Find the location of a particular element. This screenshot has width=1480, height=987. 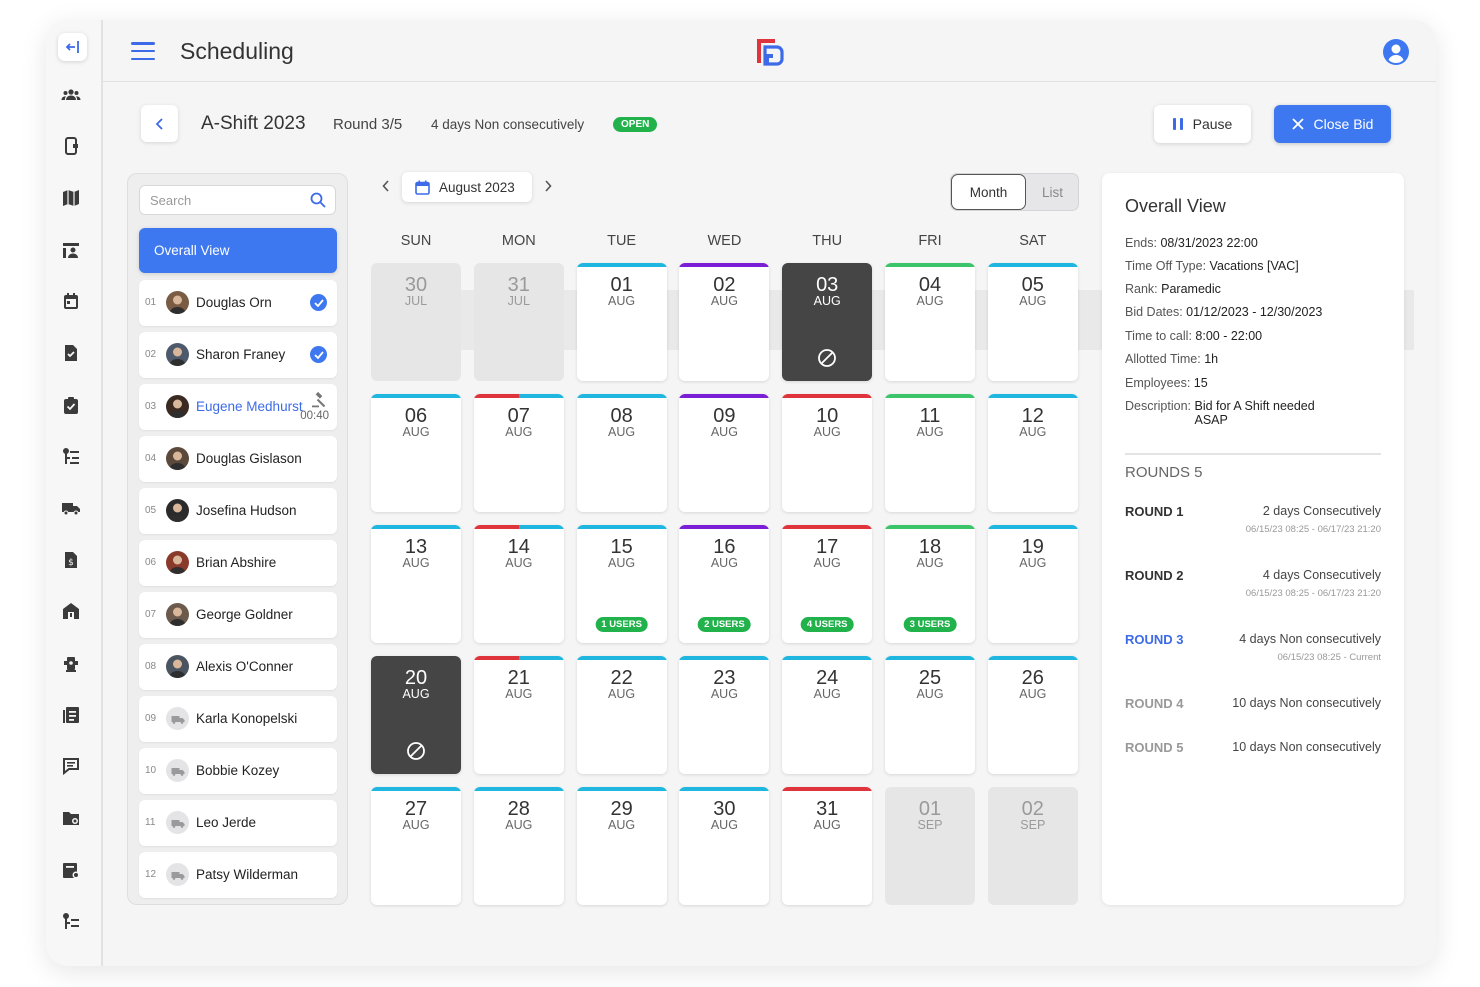

hydrant-icon is located at coordinates (71, 663).